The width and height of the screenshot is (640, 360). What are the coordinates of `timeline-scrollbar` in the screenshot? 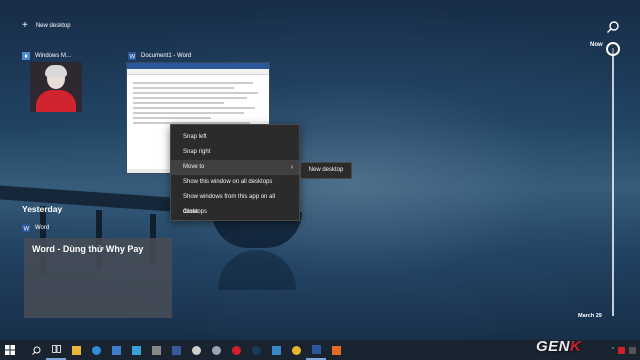 It's located at (613, 182).